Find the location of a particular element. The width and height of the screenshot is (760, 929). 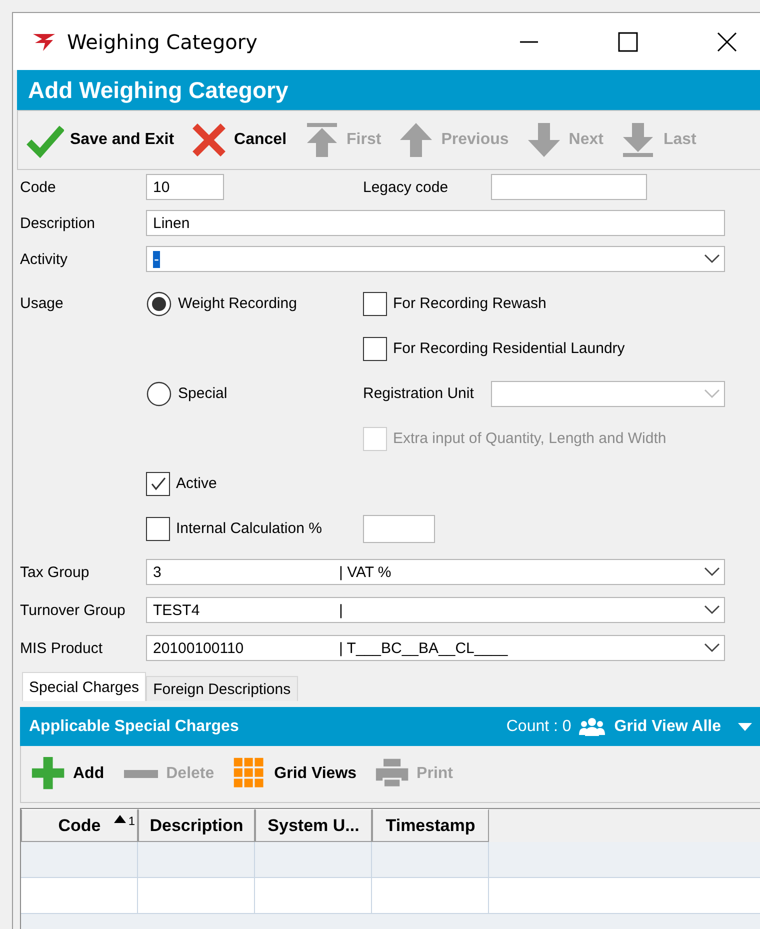

column-header: Code 1 is located at coordinates (79, 825).